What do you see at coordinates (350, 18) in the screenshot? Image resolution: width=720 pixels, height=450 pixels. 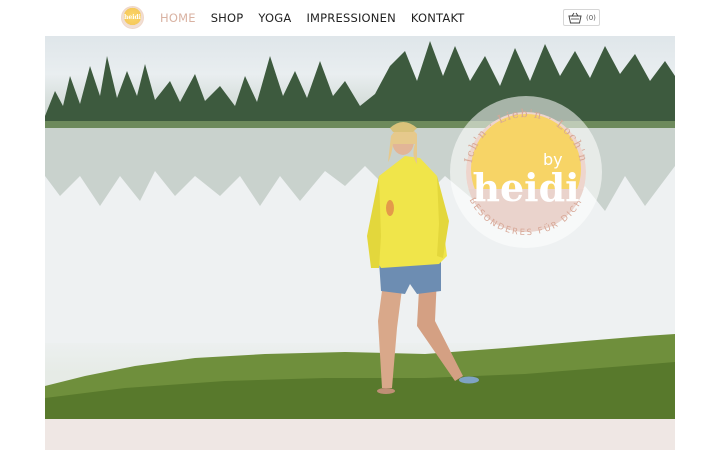 I see `nav-impressionen: IMPRESSIONEN` at bounding box center [350, 18].